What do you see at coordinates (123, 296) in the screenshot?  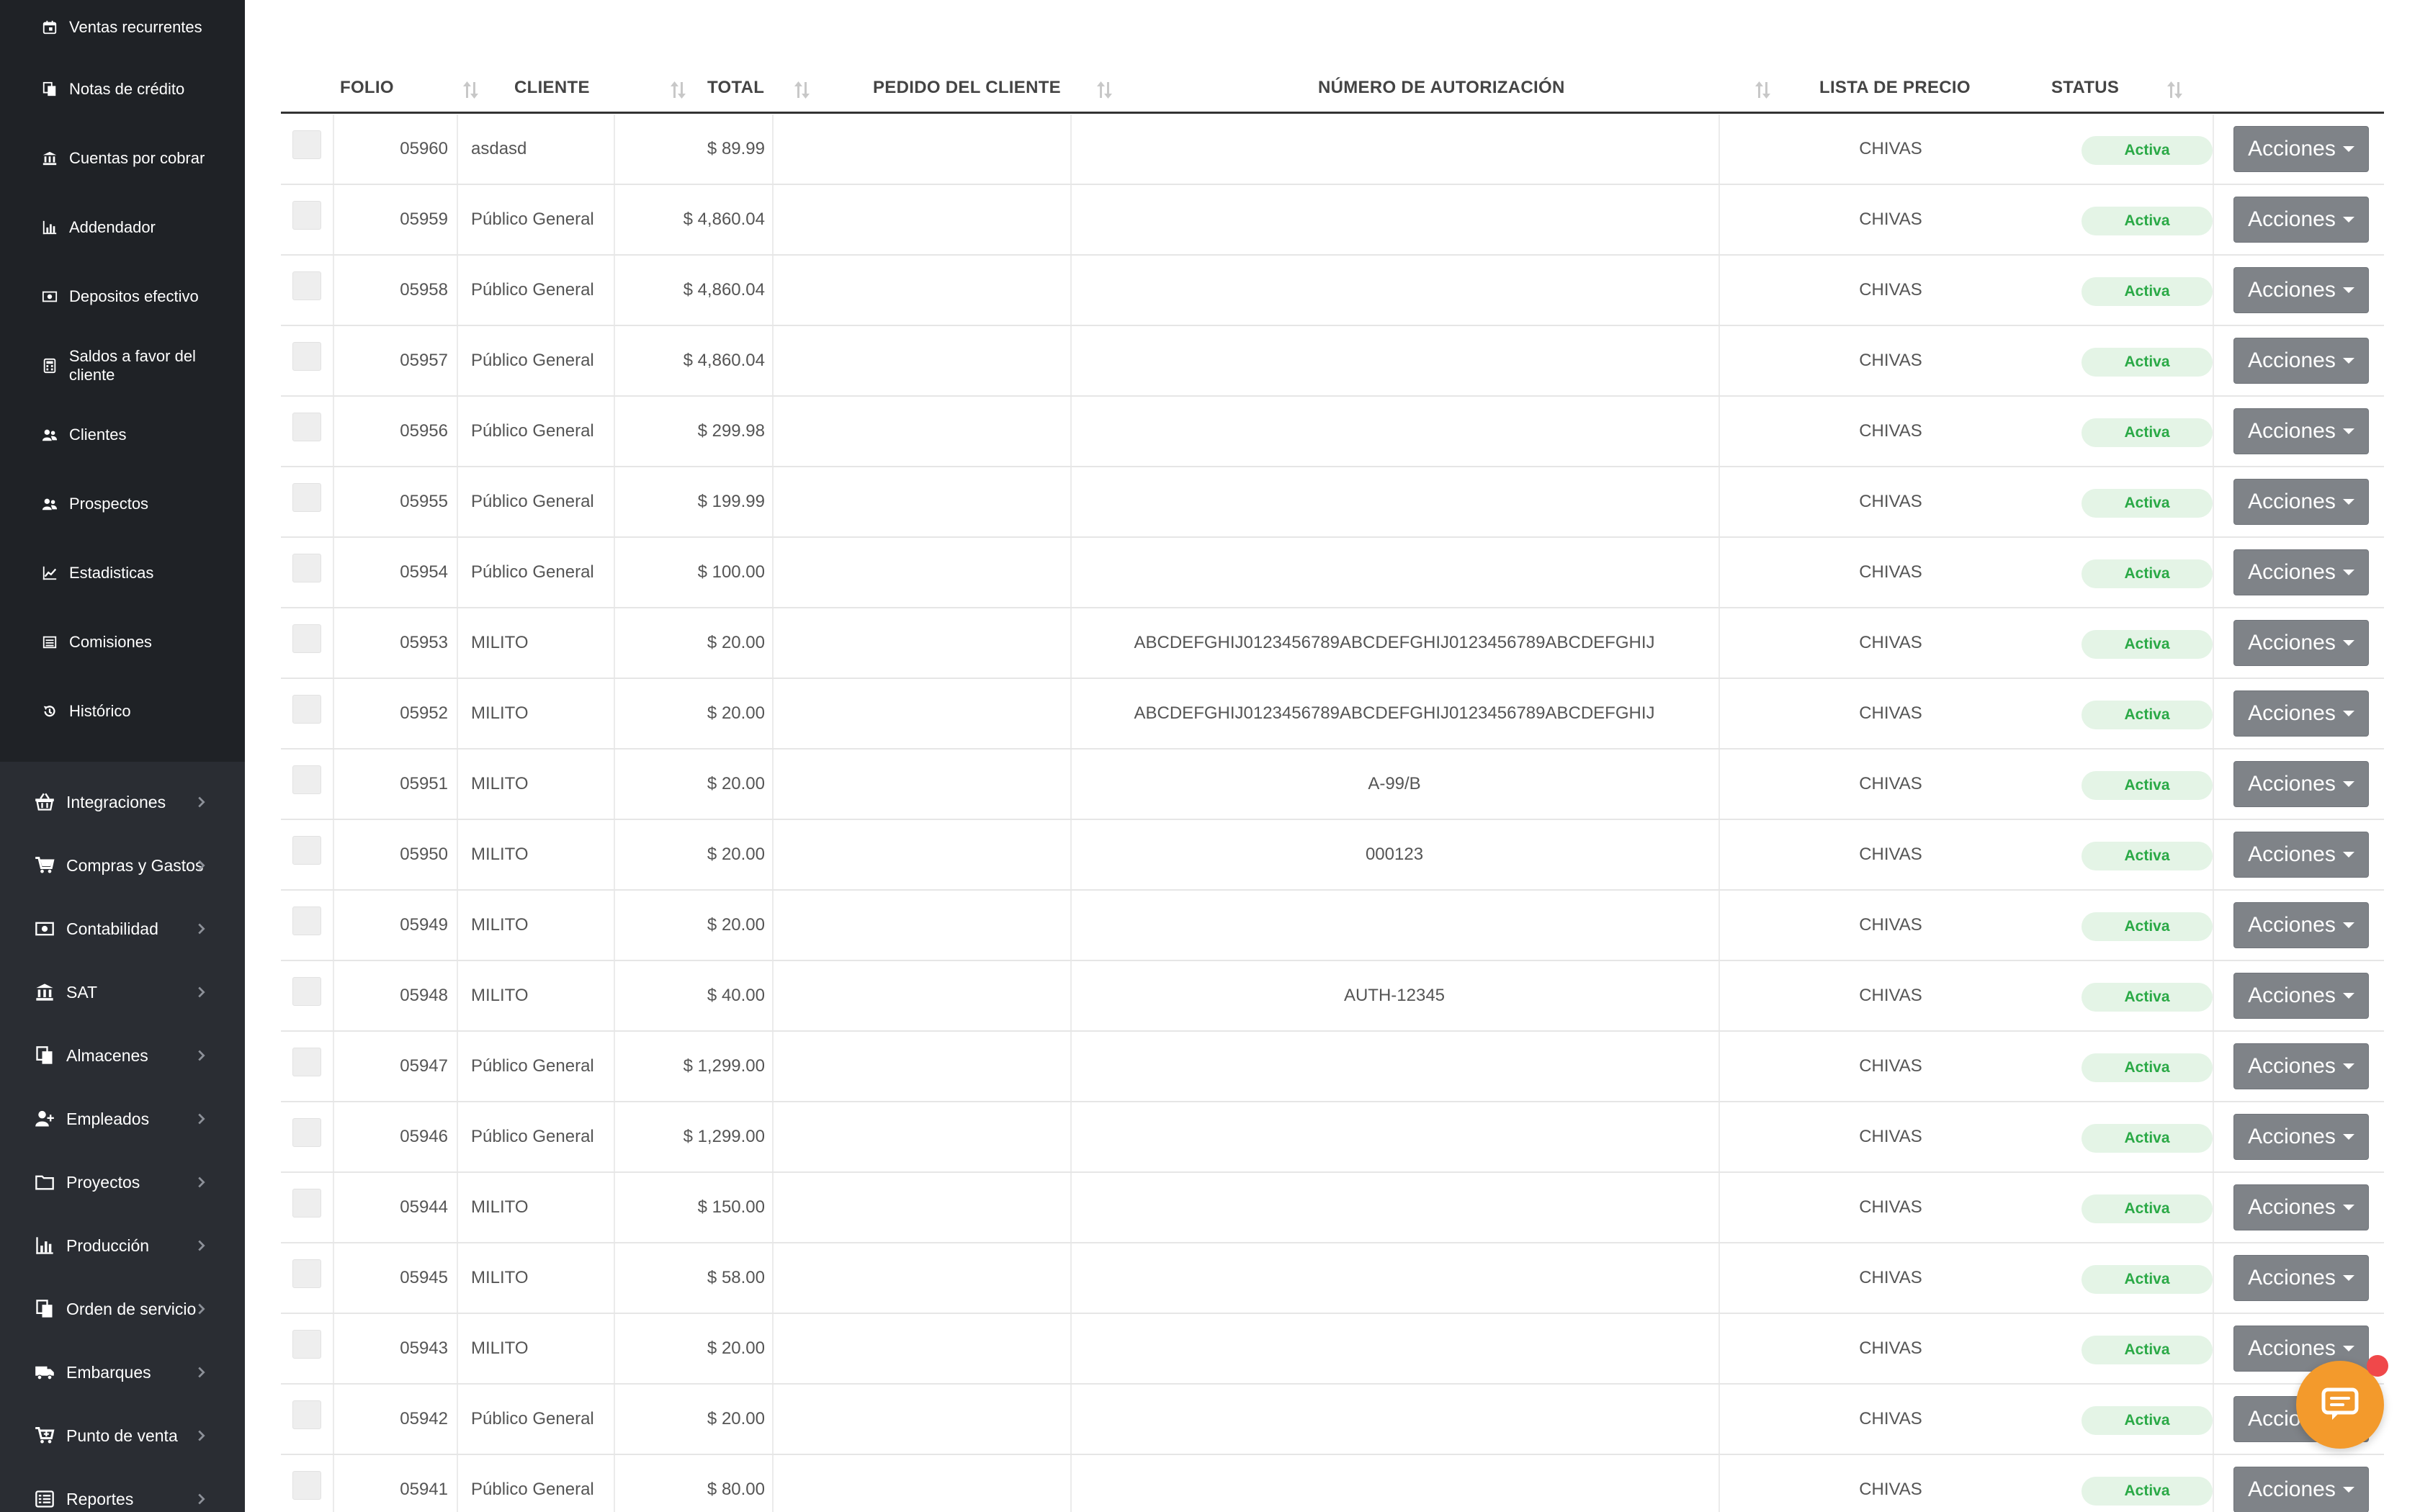 I see `sidebar-subitem: Depositos efectivo` at bounding box center [123, 296].